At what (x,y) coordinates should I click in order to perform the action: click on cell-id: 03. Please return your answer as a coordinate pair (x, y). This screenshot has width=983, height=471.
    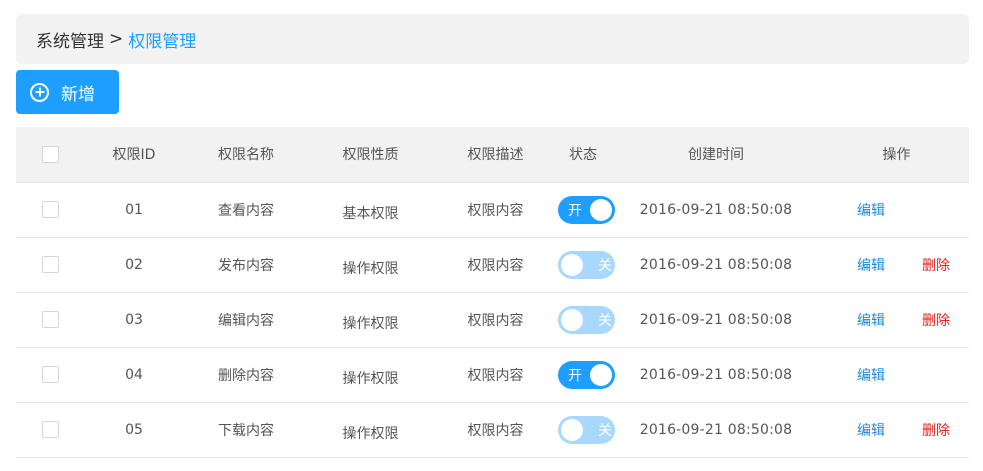
    Looking at the image, I should click on (134, 320).